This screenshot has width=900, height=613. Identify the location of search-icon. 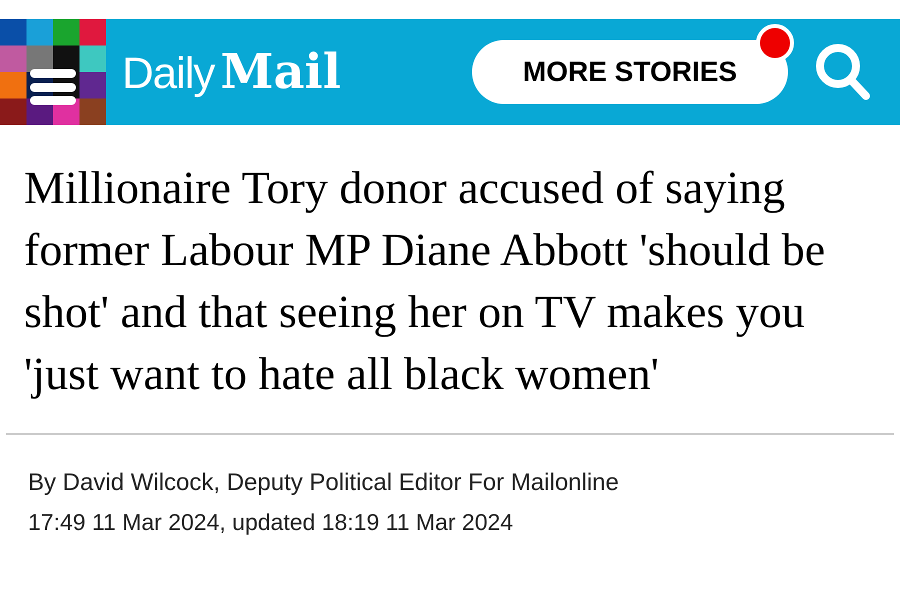
(843, 72).